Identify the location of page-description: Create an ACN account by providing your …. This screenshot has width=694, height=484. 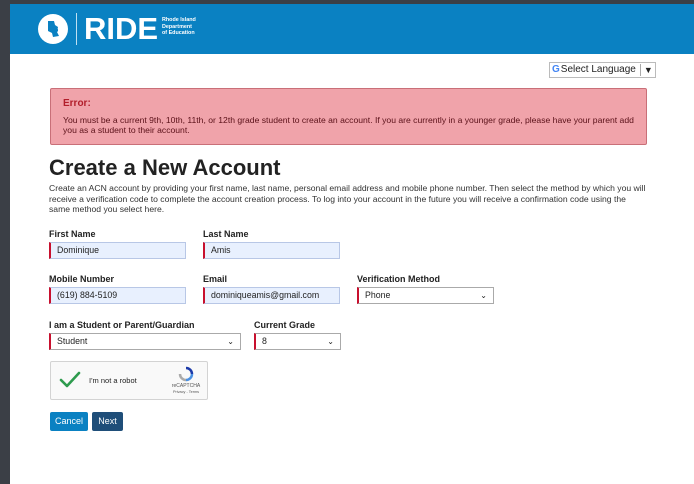
(347, 198).